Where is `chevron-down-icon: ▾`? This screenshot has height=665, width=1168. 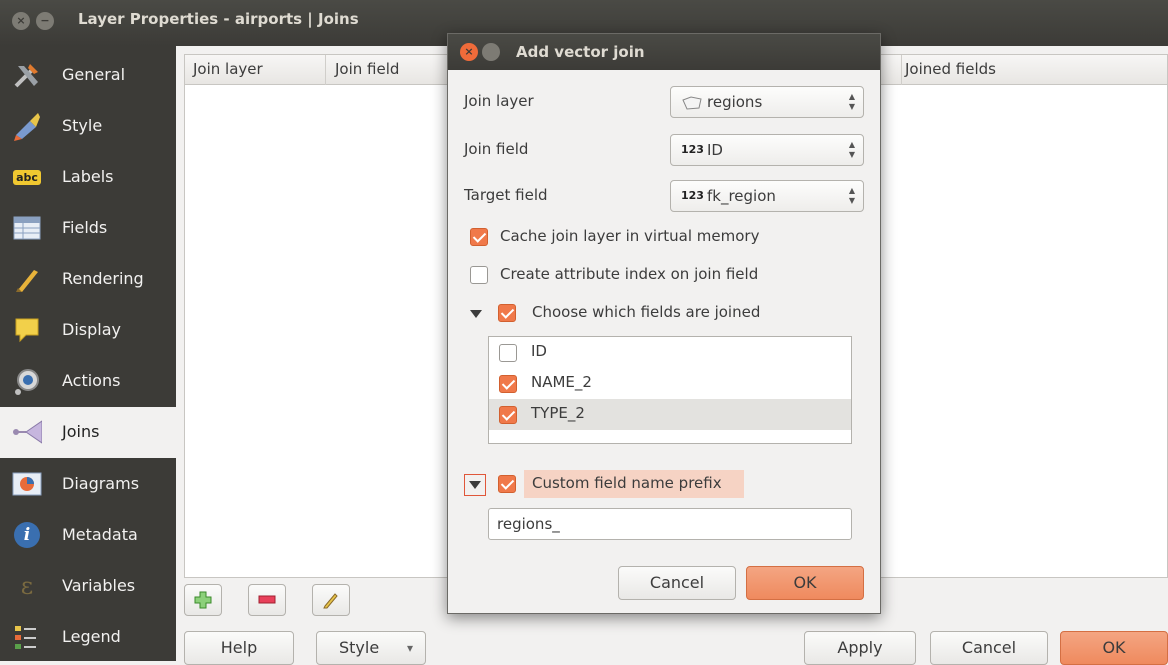
chevron-down-icon: ▾ is located at coordinates (409, 648).